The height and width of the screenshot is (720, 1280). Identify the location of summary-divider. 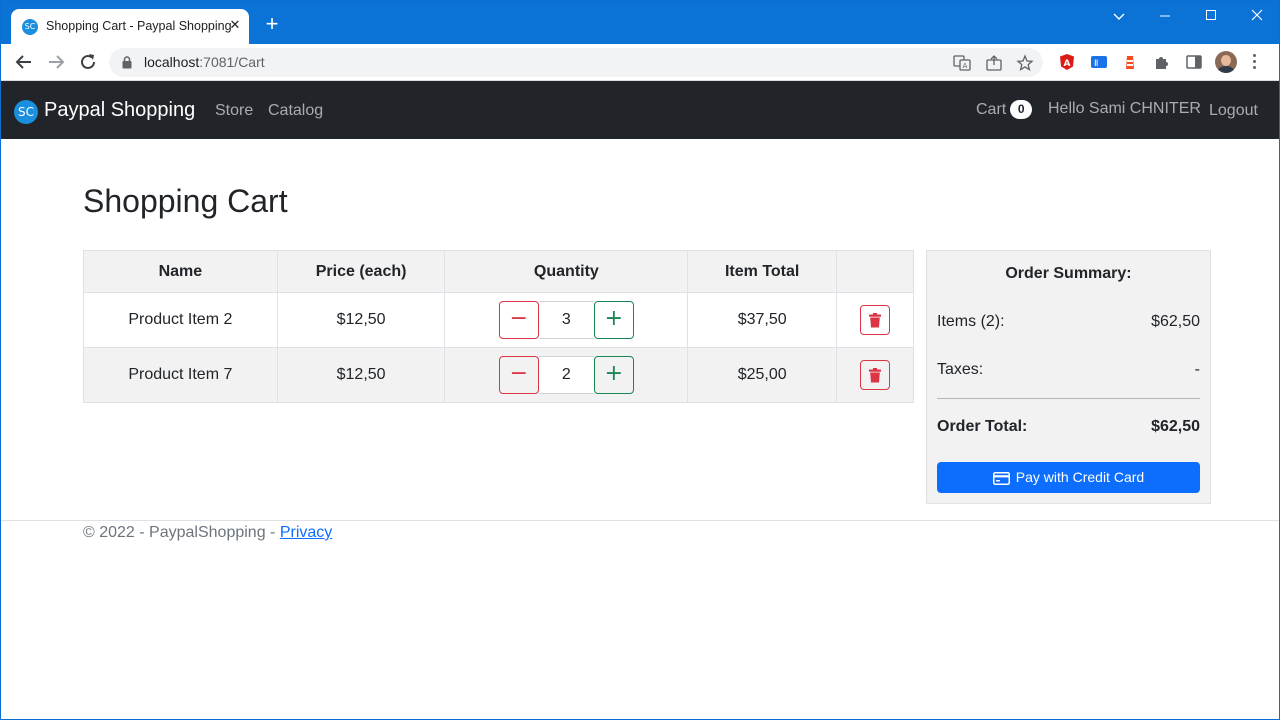
(1068, 398).